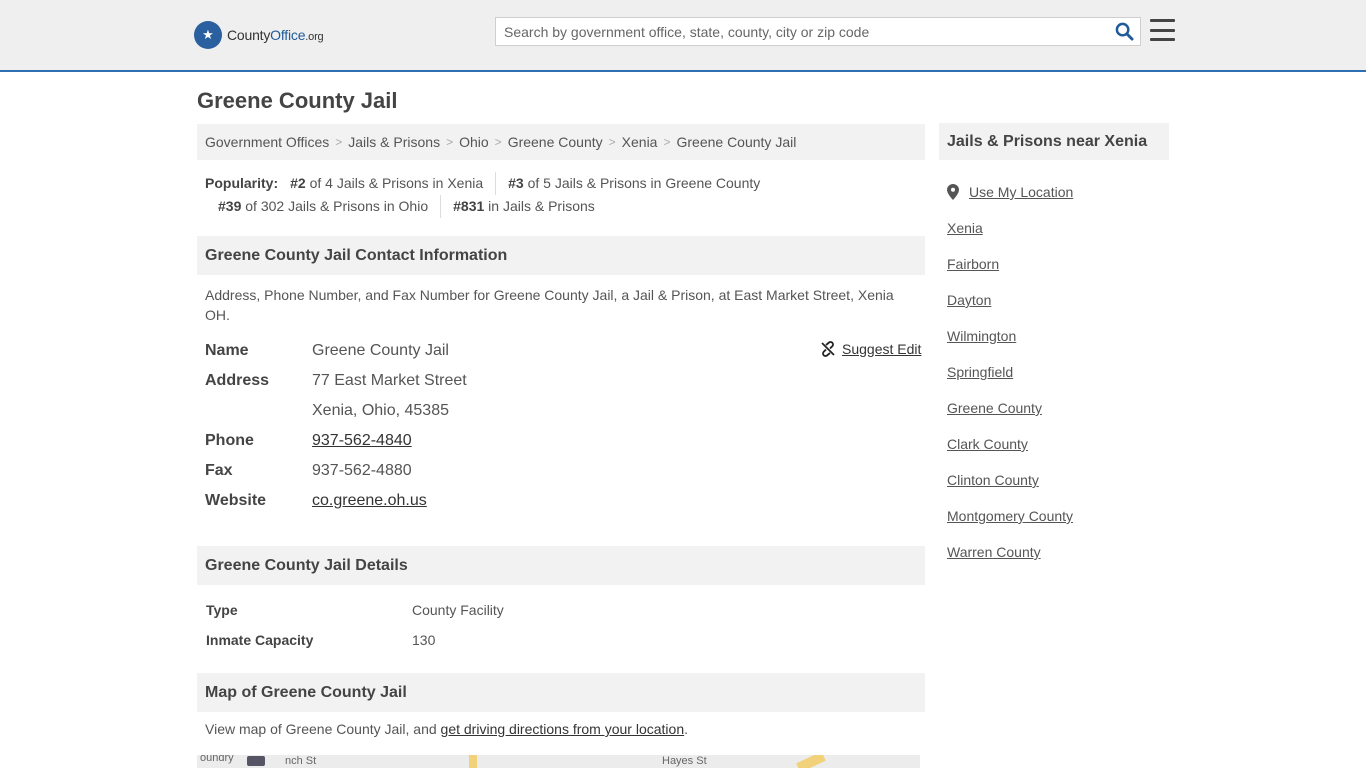  I want to click on breadcrumb-item-current: Greene County Jail, so click(736, 142).